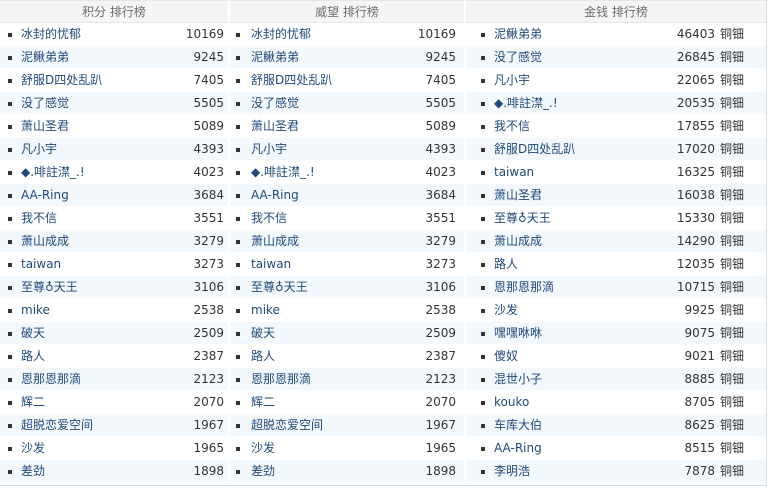 This screenshot has width=772, height=489. What do you see at coordinates (208, 425) in the screenshot?
I see `score-value: 1967` at bounding box center [208, 425].